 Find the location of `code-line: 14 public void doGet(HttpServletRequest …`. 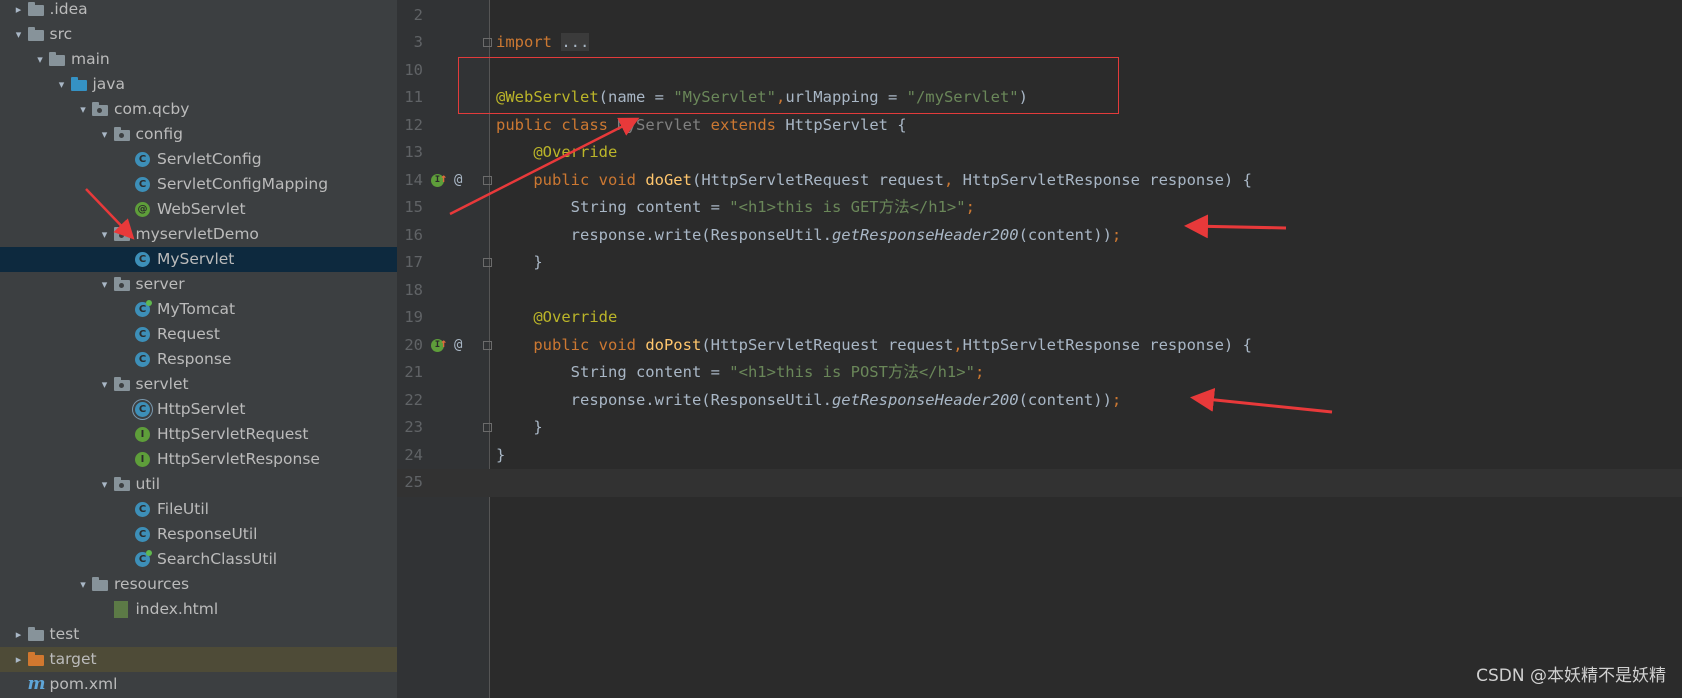

code-line: 14 public void doGet(HttpServletRequest … is located at coordinates (1039, 181).